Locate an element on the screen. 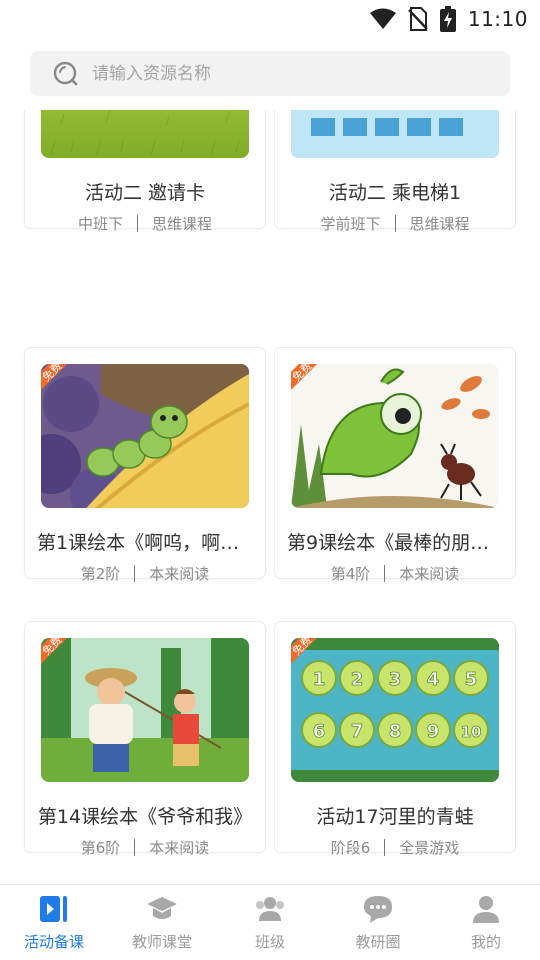 The image size is (540, 960). tab-label: 教师课堂 is located at coordinates (161, 942).